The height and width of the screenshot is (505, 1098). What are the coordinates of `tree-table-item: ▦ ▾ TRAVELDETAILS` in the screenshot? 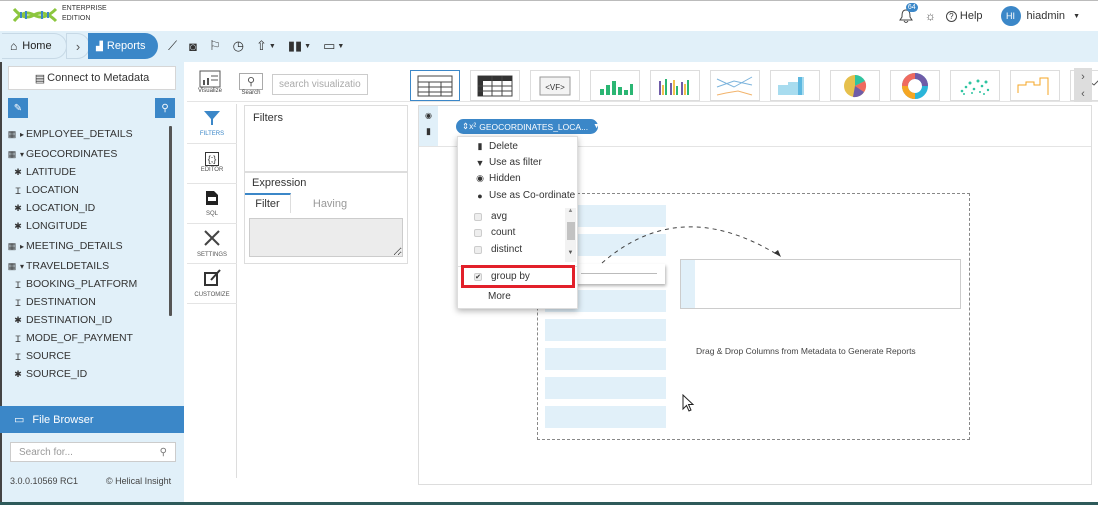 It's located at (88, 266).